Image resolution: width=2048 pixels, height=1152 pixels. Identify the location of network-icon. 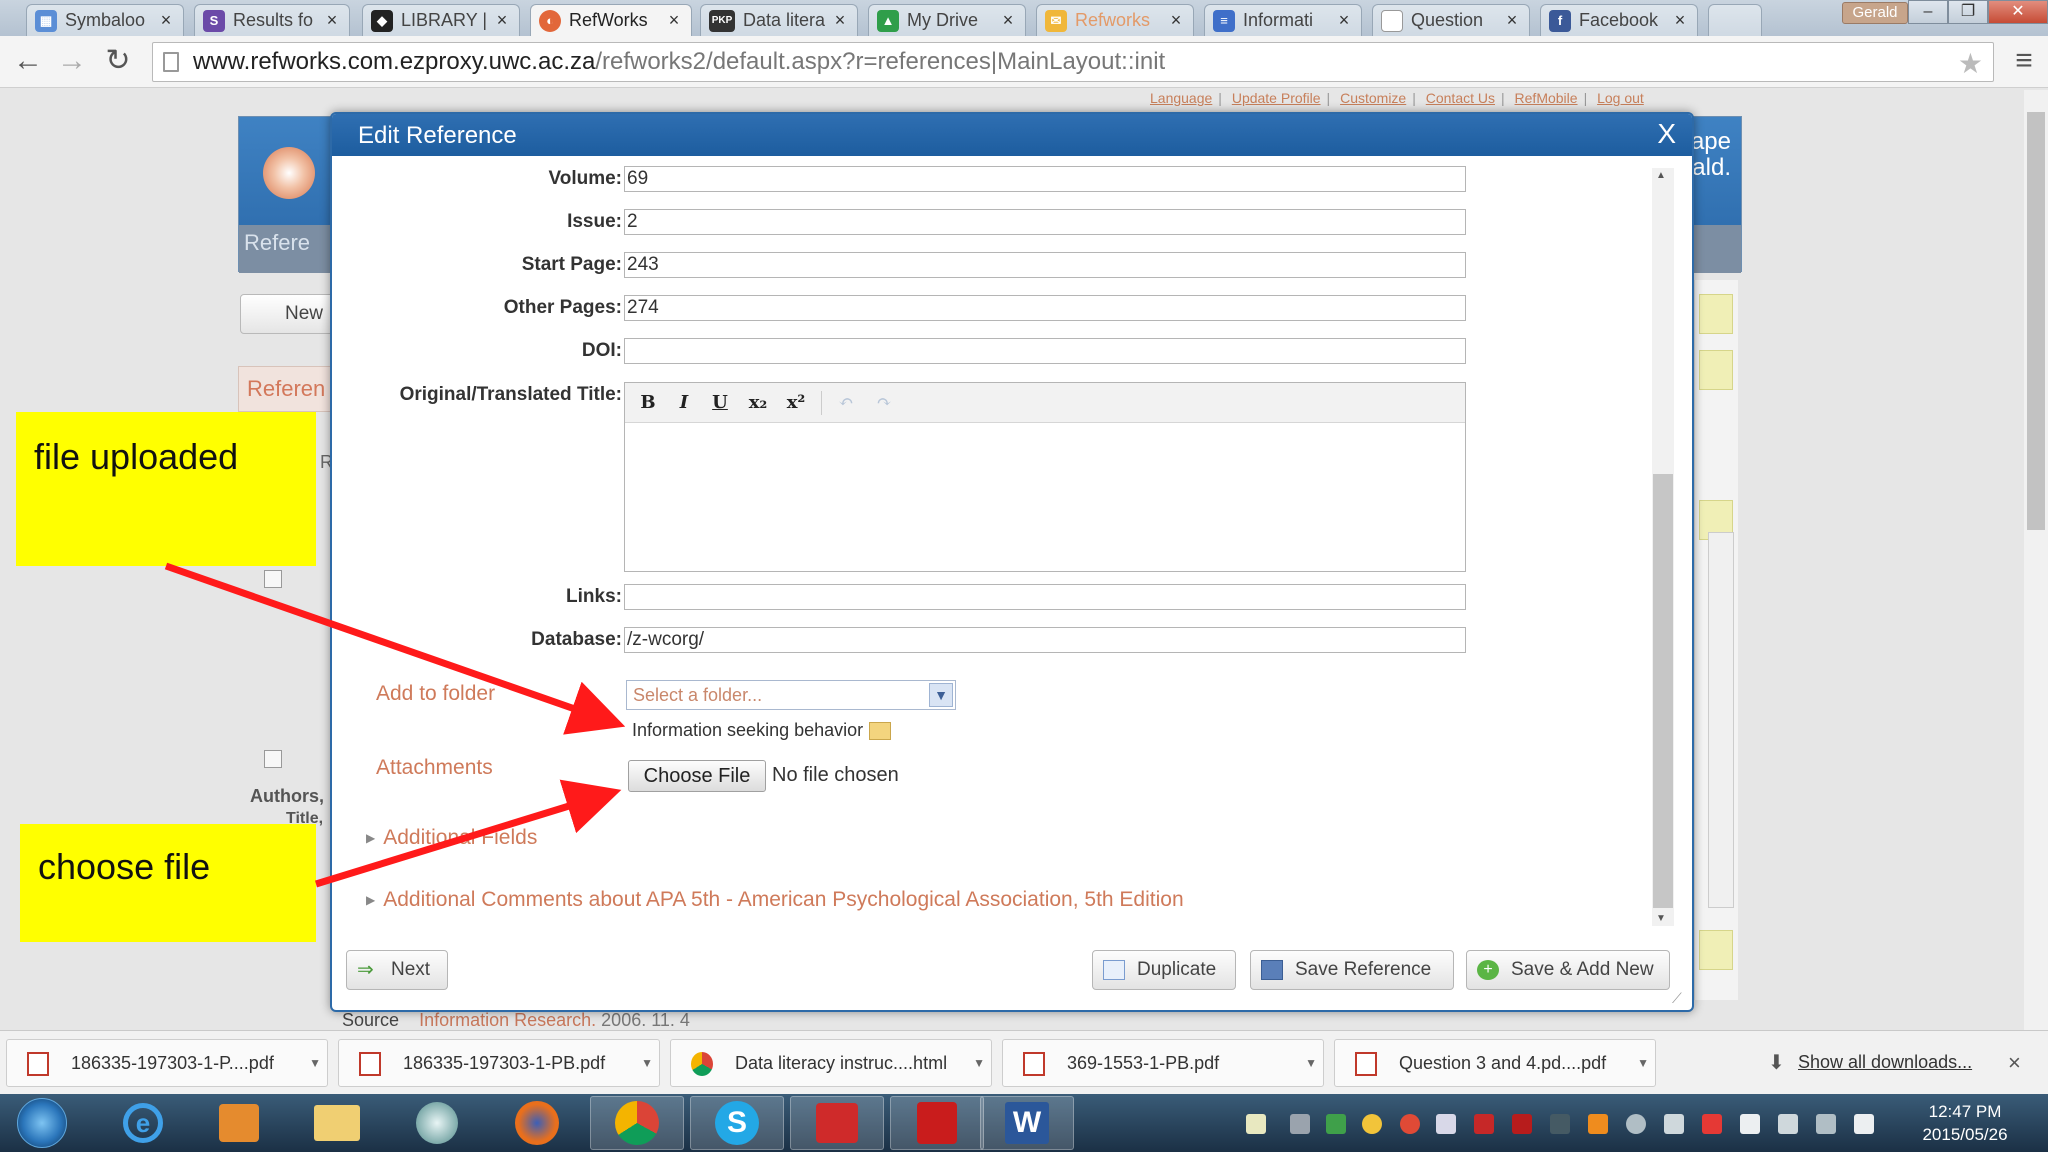
(1826, 1124).